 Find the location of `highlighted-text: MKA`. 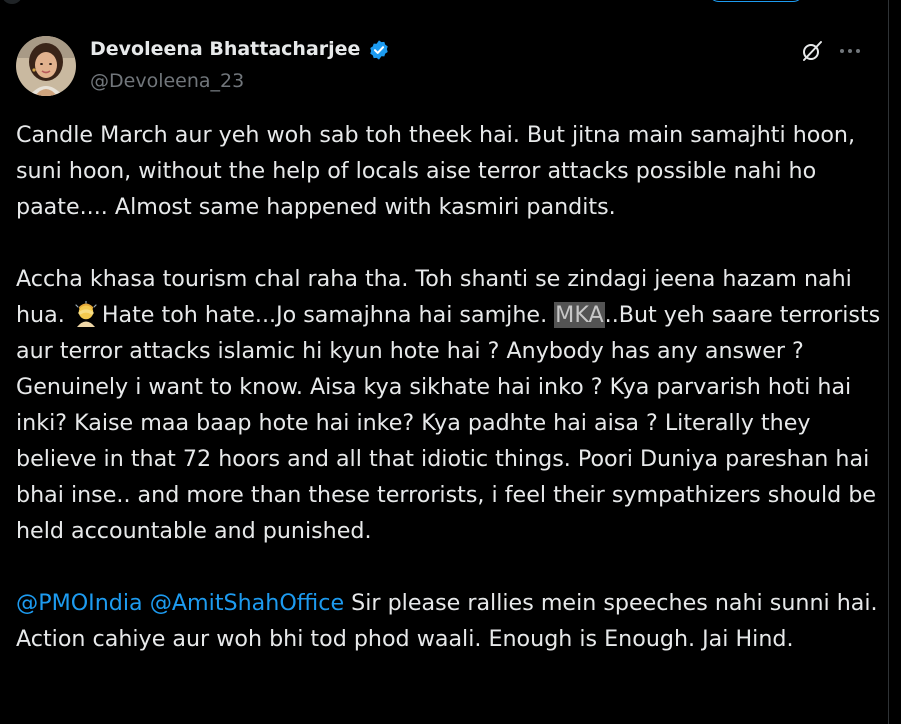

highlighted-text: MKA is located at coordinates (579, 315).